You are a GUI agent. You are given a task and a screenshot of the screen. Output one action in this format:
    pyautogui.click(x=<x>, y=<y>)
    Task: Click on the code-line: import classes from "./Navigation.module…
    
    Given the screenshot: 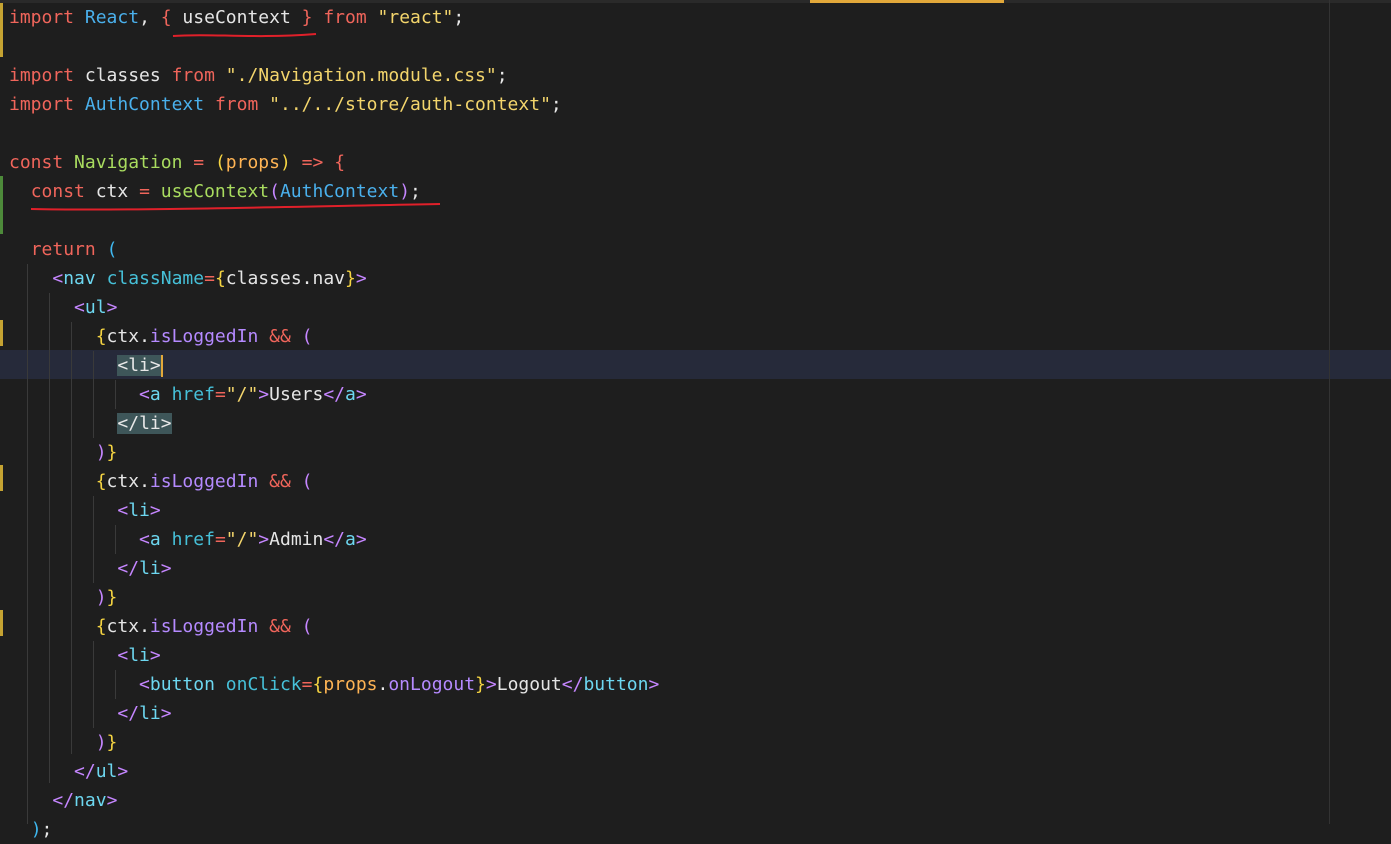 What is the action you would take?
    pyautogui.click(x=258, y=75)
    